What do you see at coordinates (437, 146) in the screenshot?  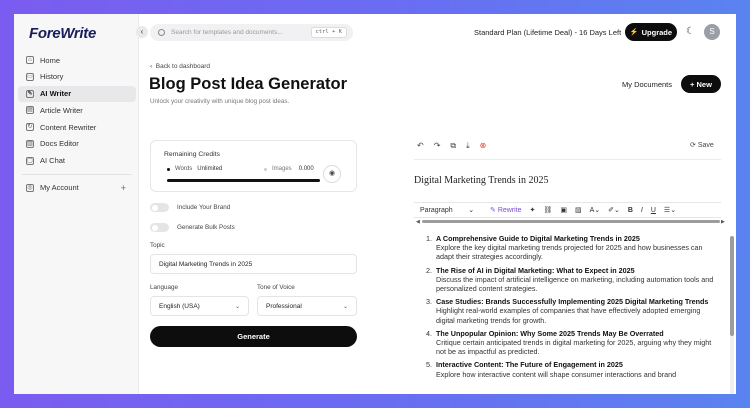 I see `redo-icon: ↷` at bounding box center [437, 146].